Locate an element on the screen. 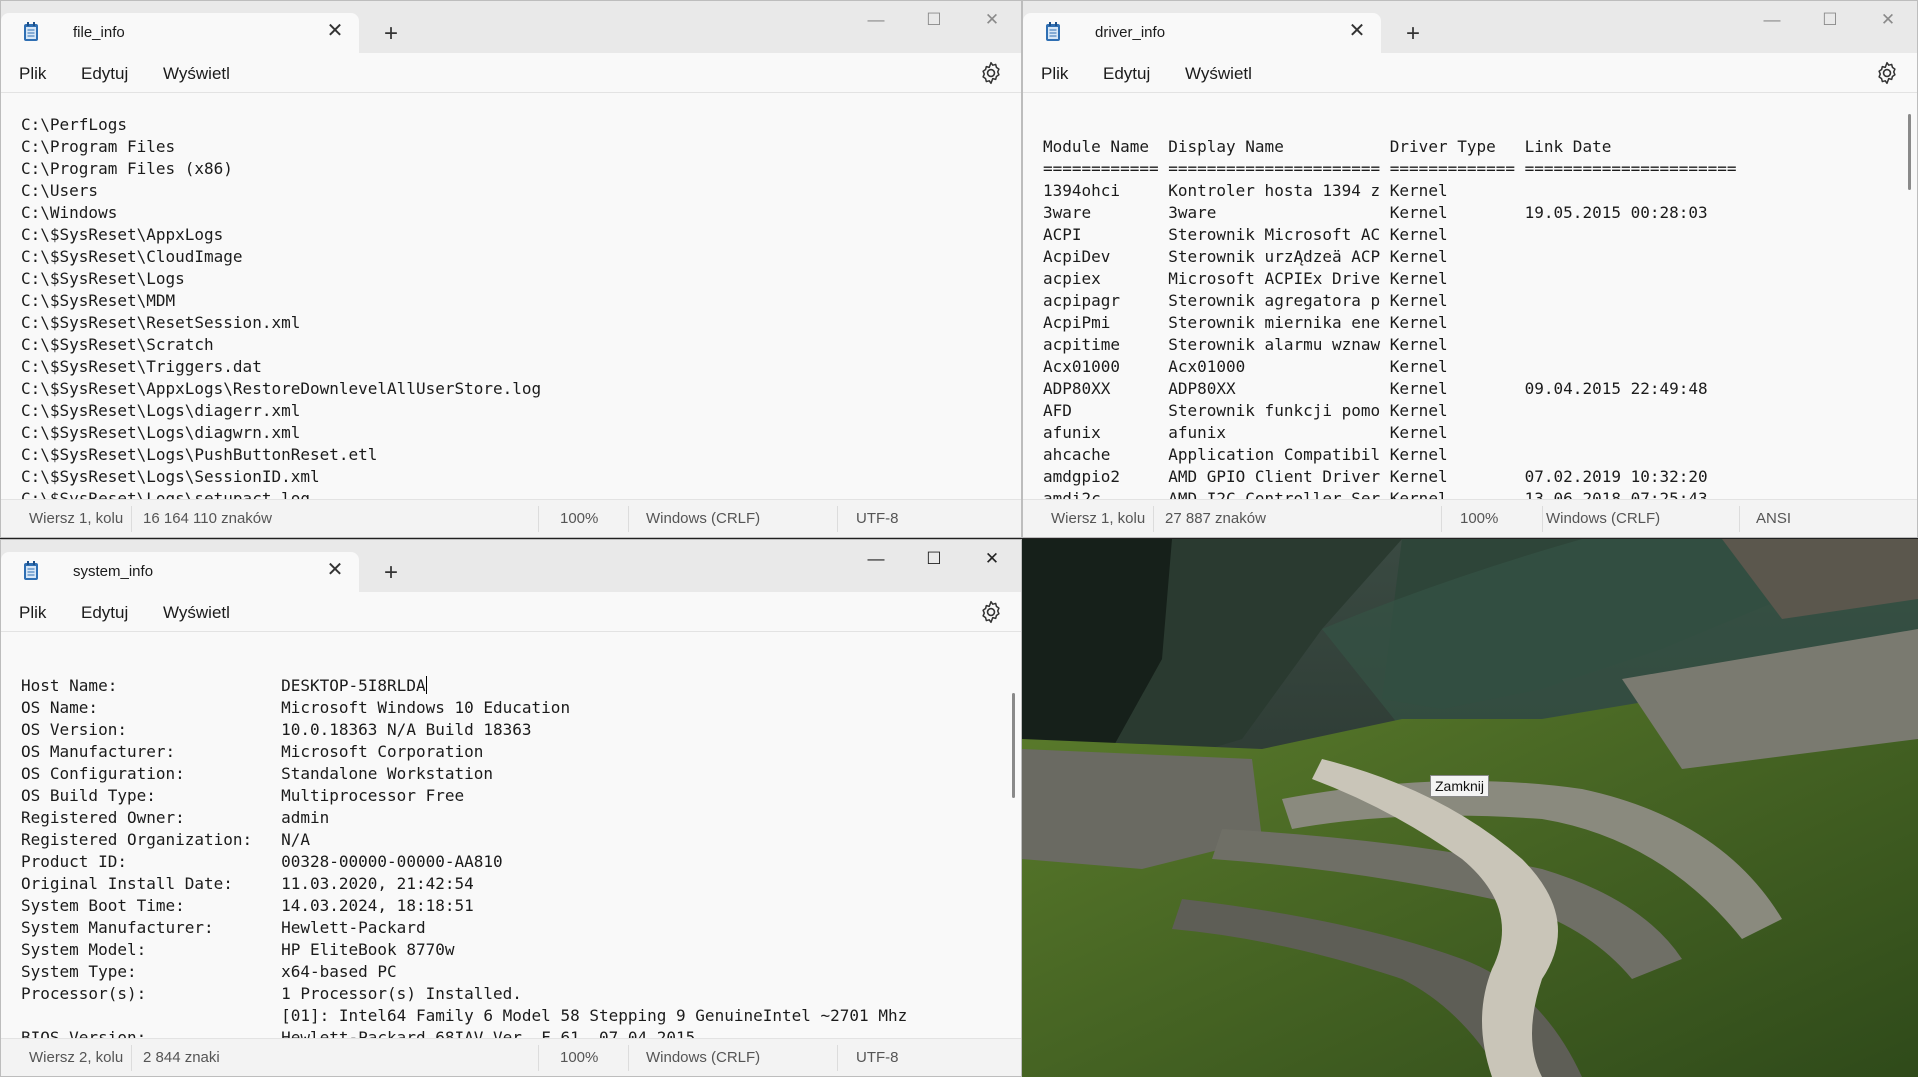 This screenshot has width=1918, height=1077. minimize-icon: — is located at coordinates (876, 19).